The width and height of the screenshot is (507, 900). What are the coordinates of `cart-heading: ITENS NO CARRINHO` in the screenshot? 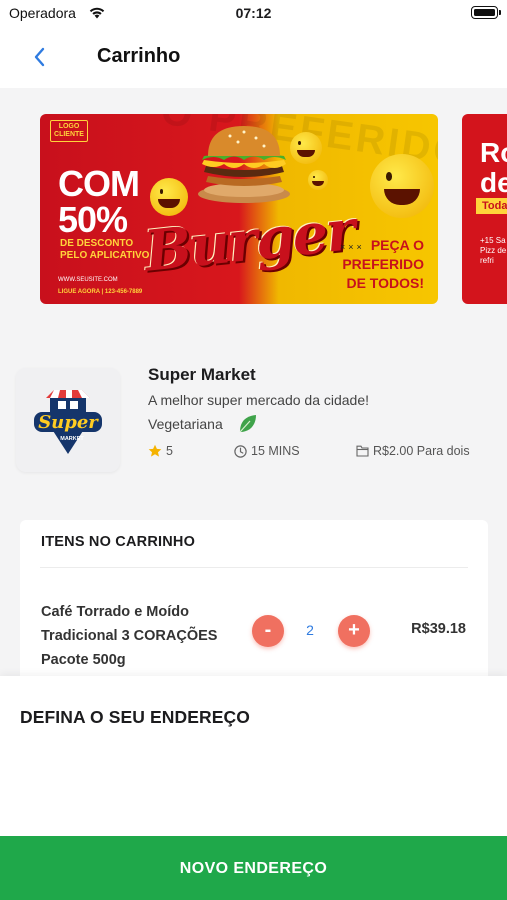 It's located at (118, 542).